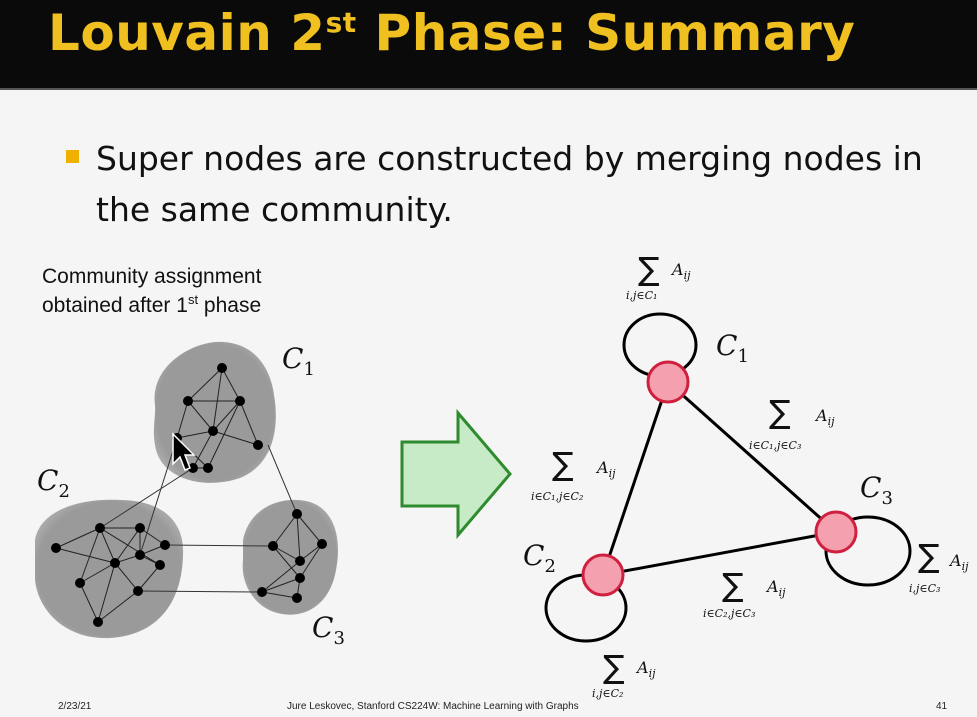 The height and width of the screenshot is (717, 977). What do you see at coordinates (924, 588) in the screenshot?
I see `svg-text: i,j∈C₃` at bounding box center [924, 588].